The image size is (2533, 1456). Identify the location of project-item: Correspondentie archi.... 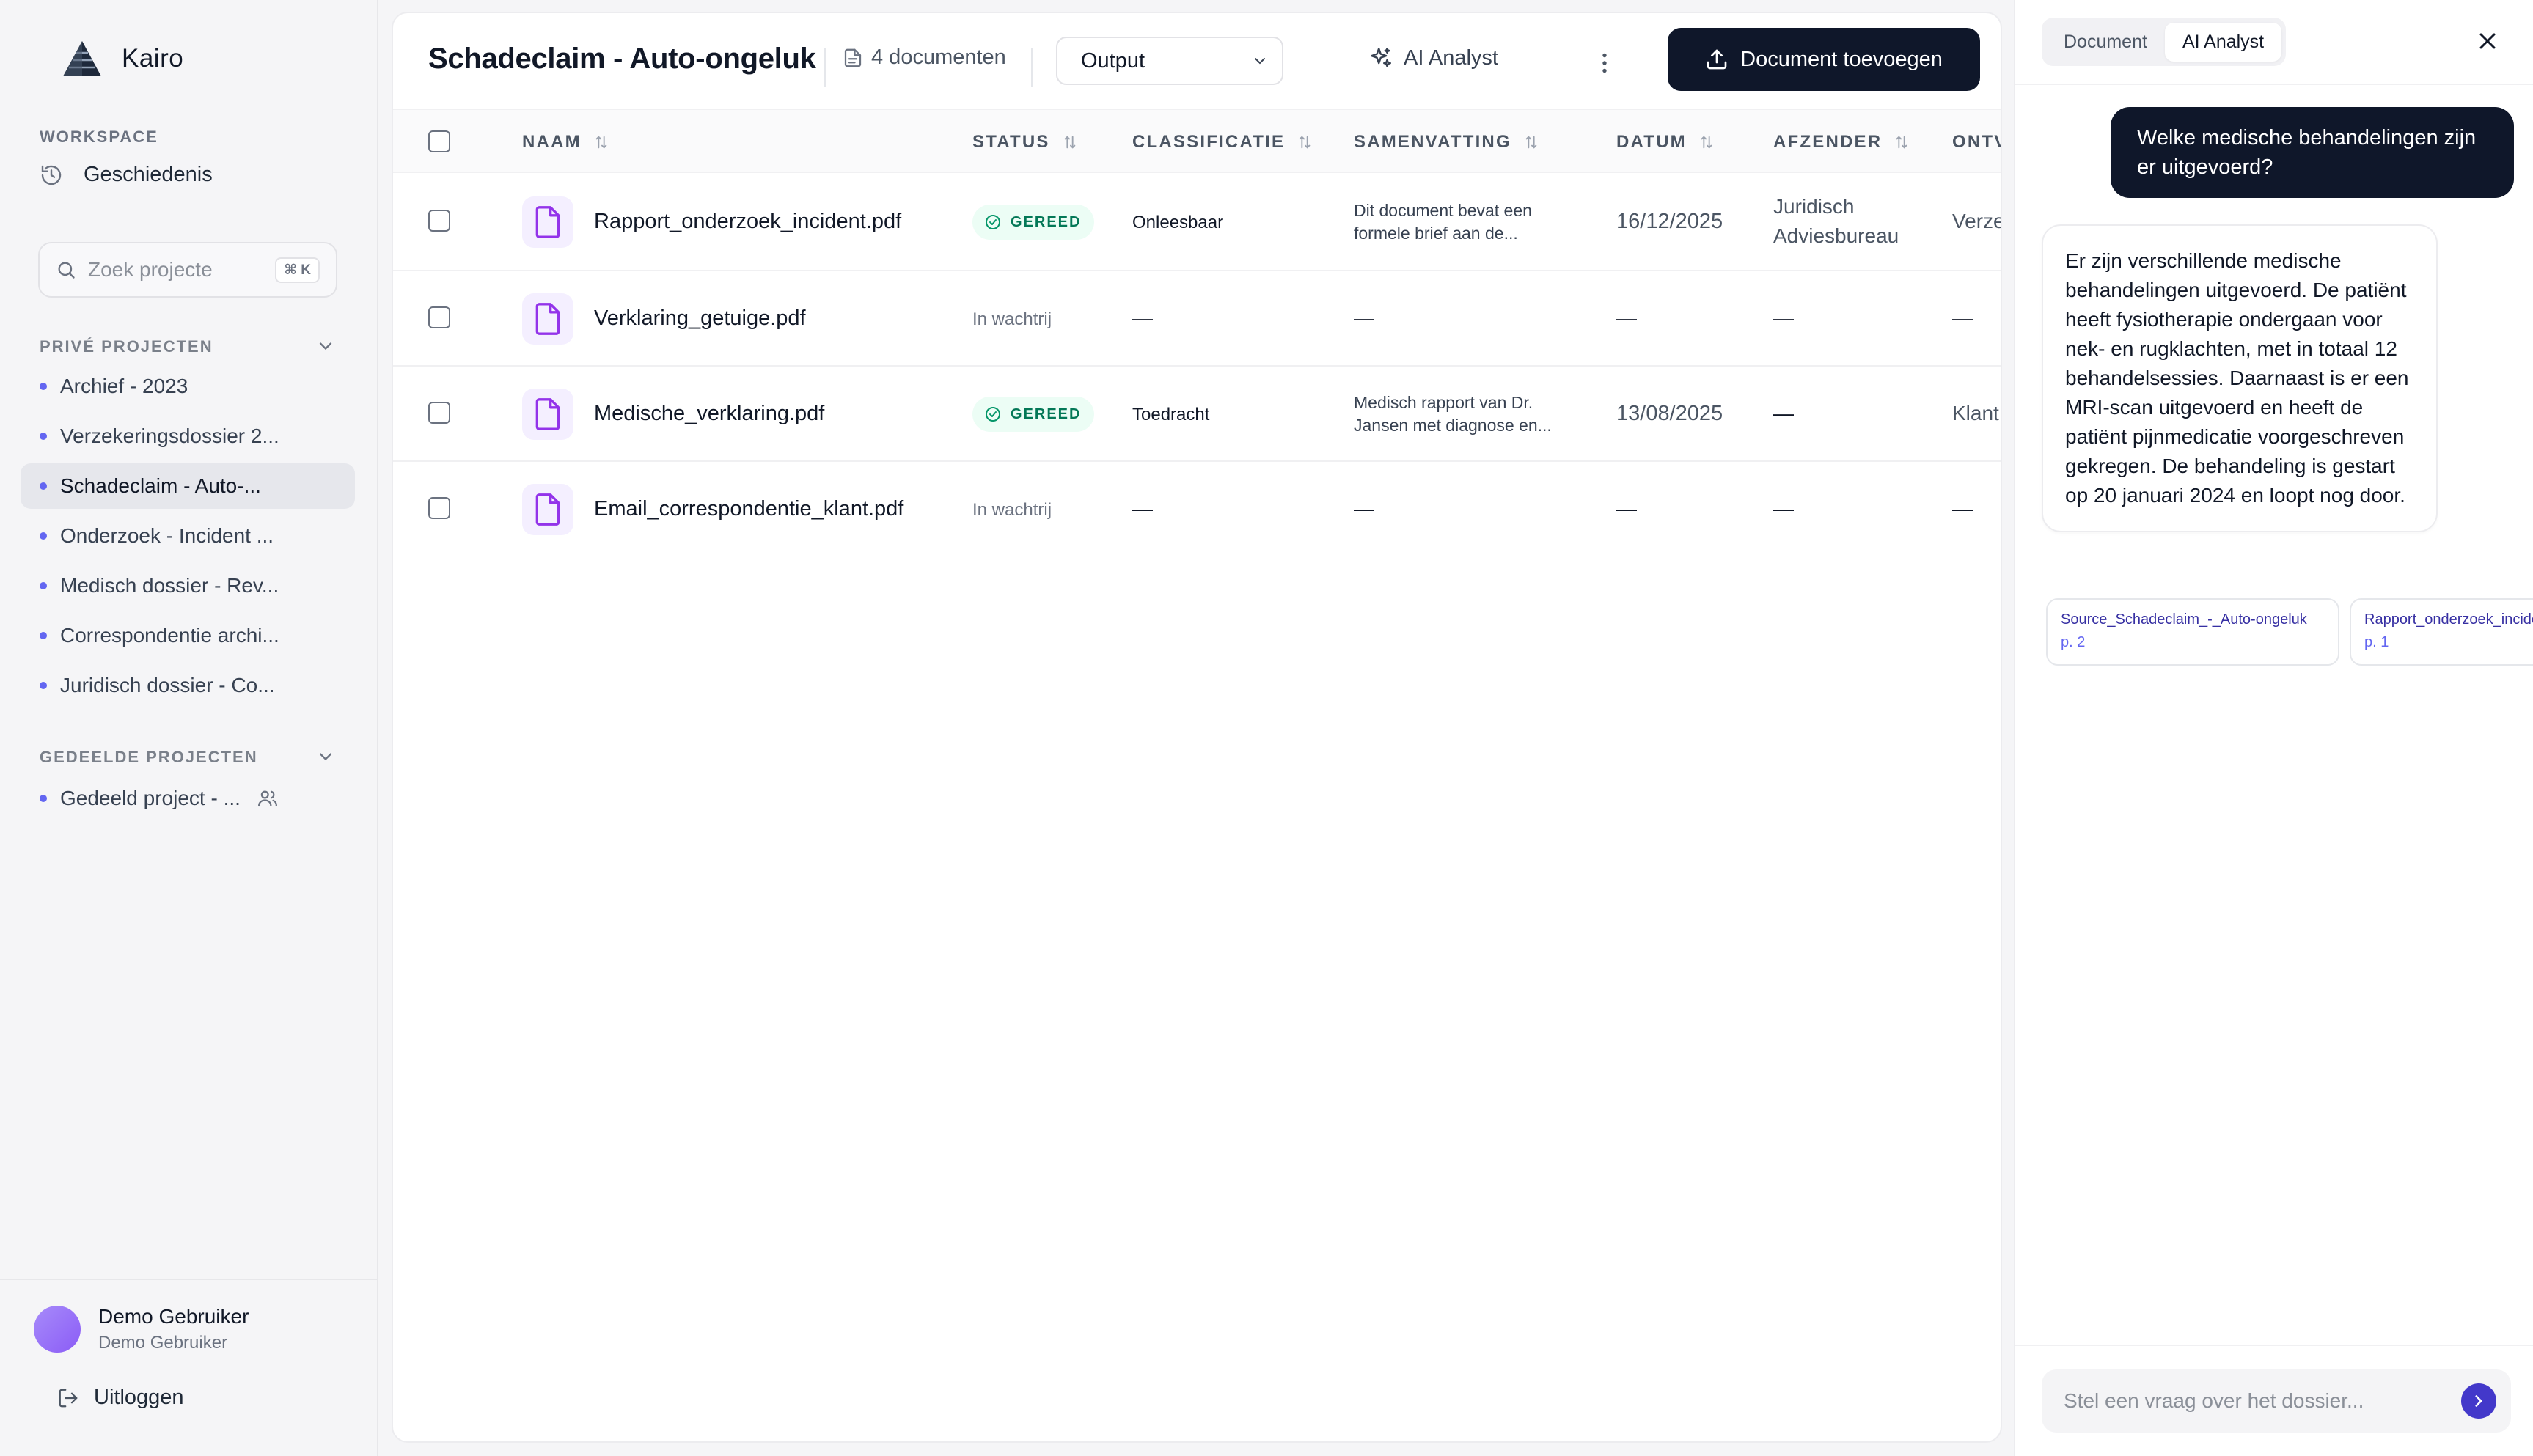
(188, 635).